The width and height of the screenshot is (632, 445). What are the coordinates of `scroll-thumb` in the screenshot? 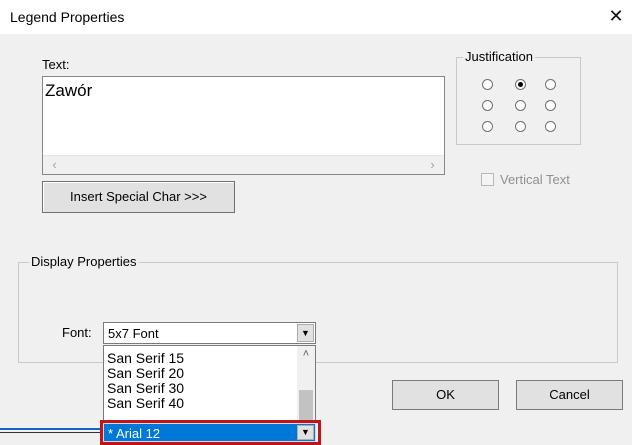 It's located at (306, 407).